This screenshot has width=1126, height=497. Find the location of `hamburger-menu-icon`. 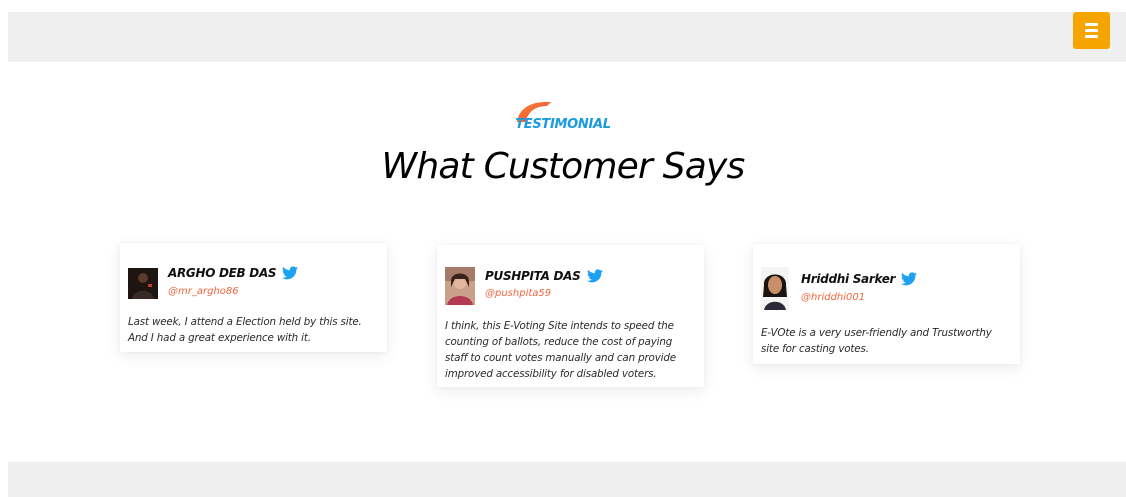

hamburger-menu-icon is located at coordinates (1091, 24).